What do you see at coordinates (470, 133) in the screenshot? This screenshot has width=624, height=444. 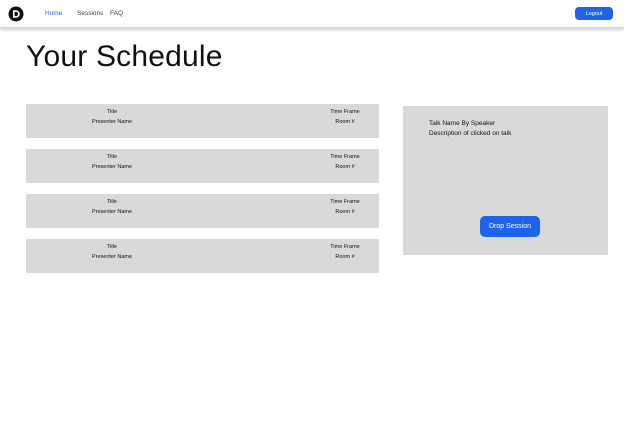 I see `detail-description: Description of clicked on talk` at bounding box center [470, 133].